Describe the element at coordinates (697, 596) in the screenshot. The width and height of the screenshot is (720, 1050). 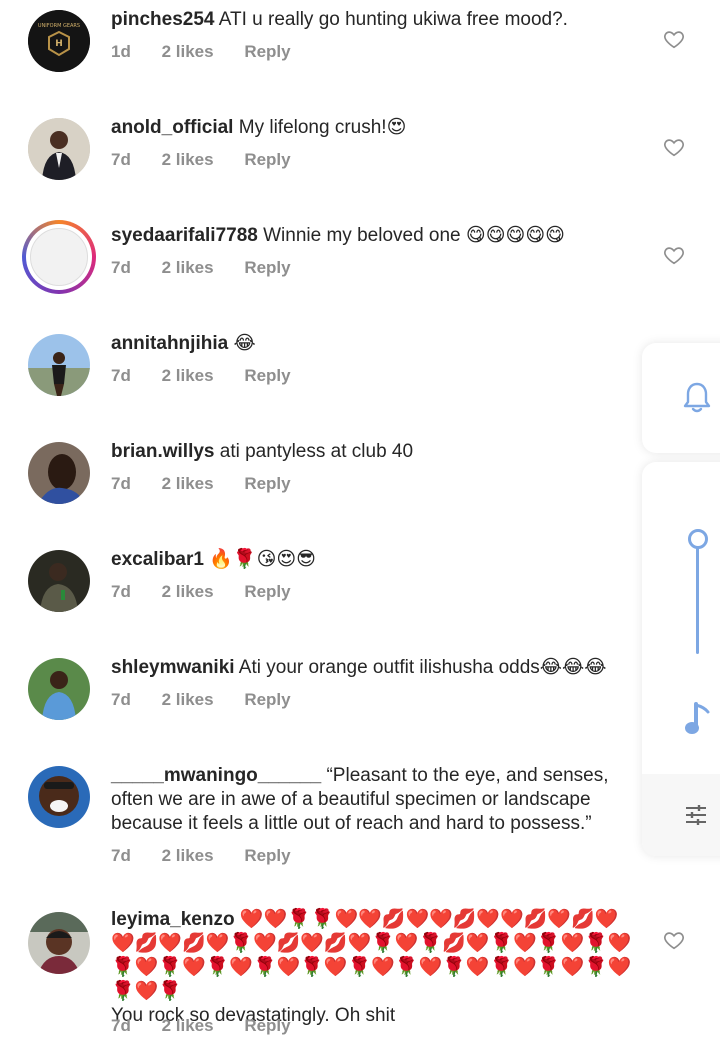
I see `volume-slider-track` at that location.